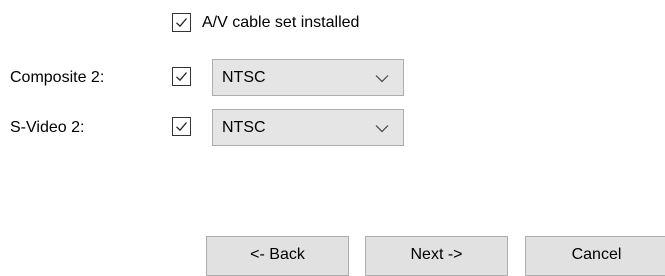 The width and height of the screenshot is (665, 276). I want to click on composite-selected-value: NTSC, so click(244, 77).